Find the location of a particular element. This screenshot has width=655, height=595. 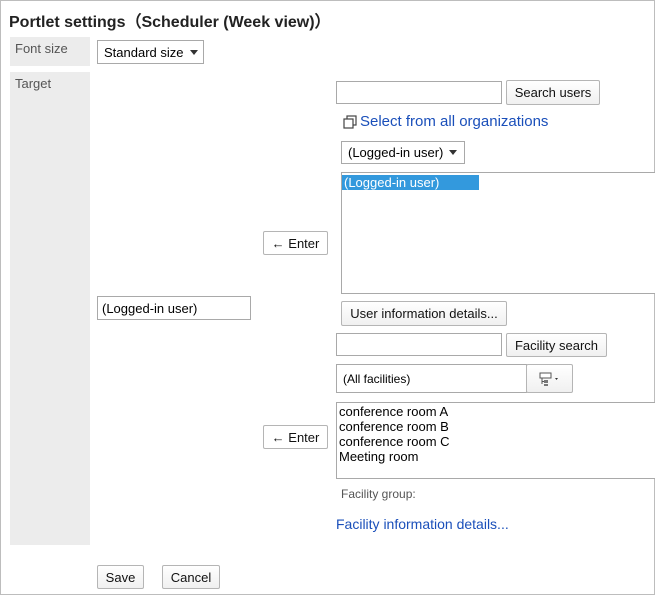

list-item: conference room A is located at coordinates (496, 411).